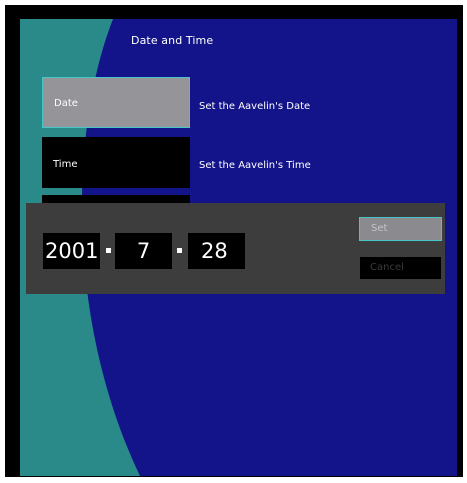 The height and width of the screenshot is (483, 467). Describe the element at coordinates (108, 250) in the screenshot. I see `year-month-separator` at that location.